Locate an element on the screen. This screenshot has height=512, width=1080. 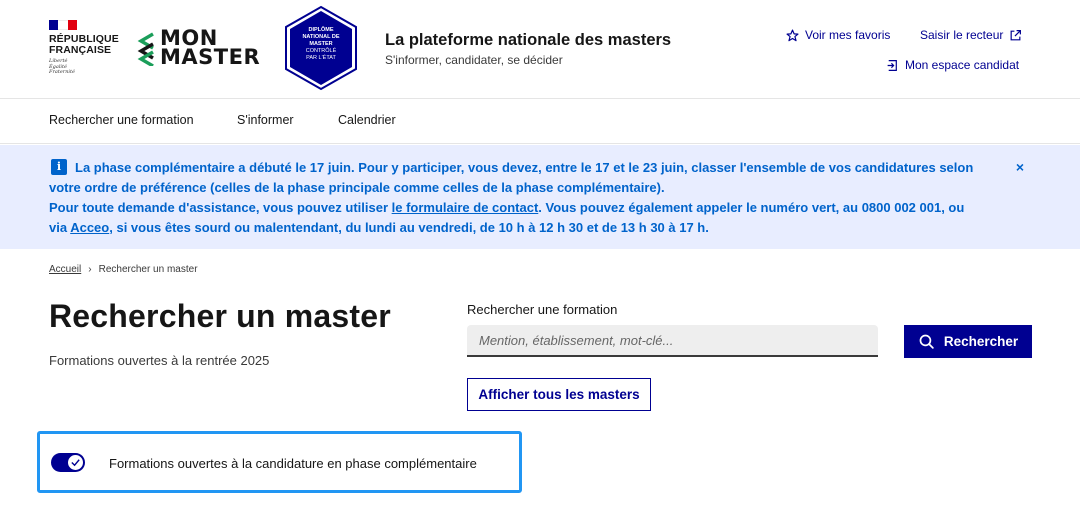
favorites-link: Voir mes favoris is located at coordinates (838, 35).